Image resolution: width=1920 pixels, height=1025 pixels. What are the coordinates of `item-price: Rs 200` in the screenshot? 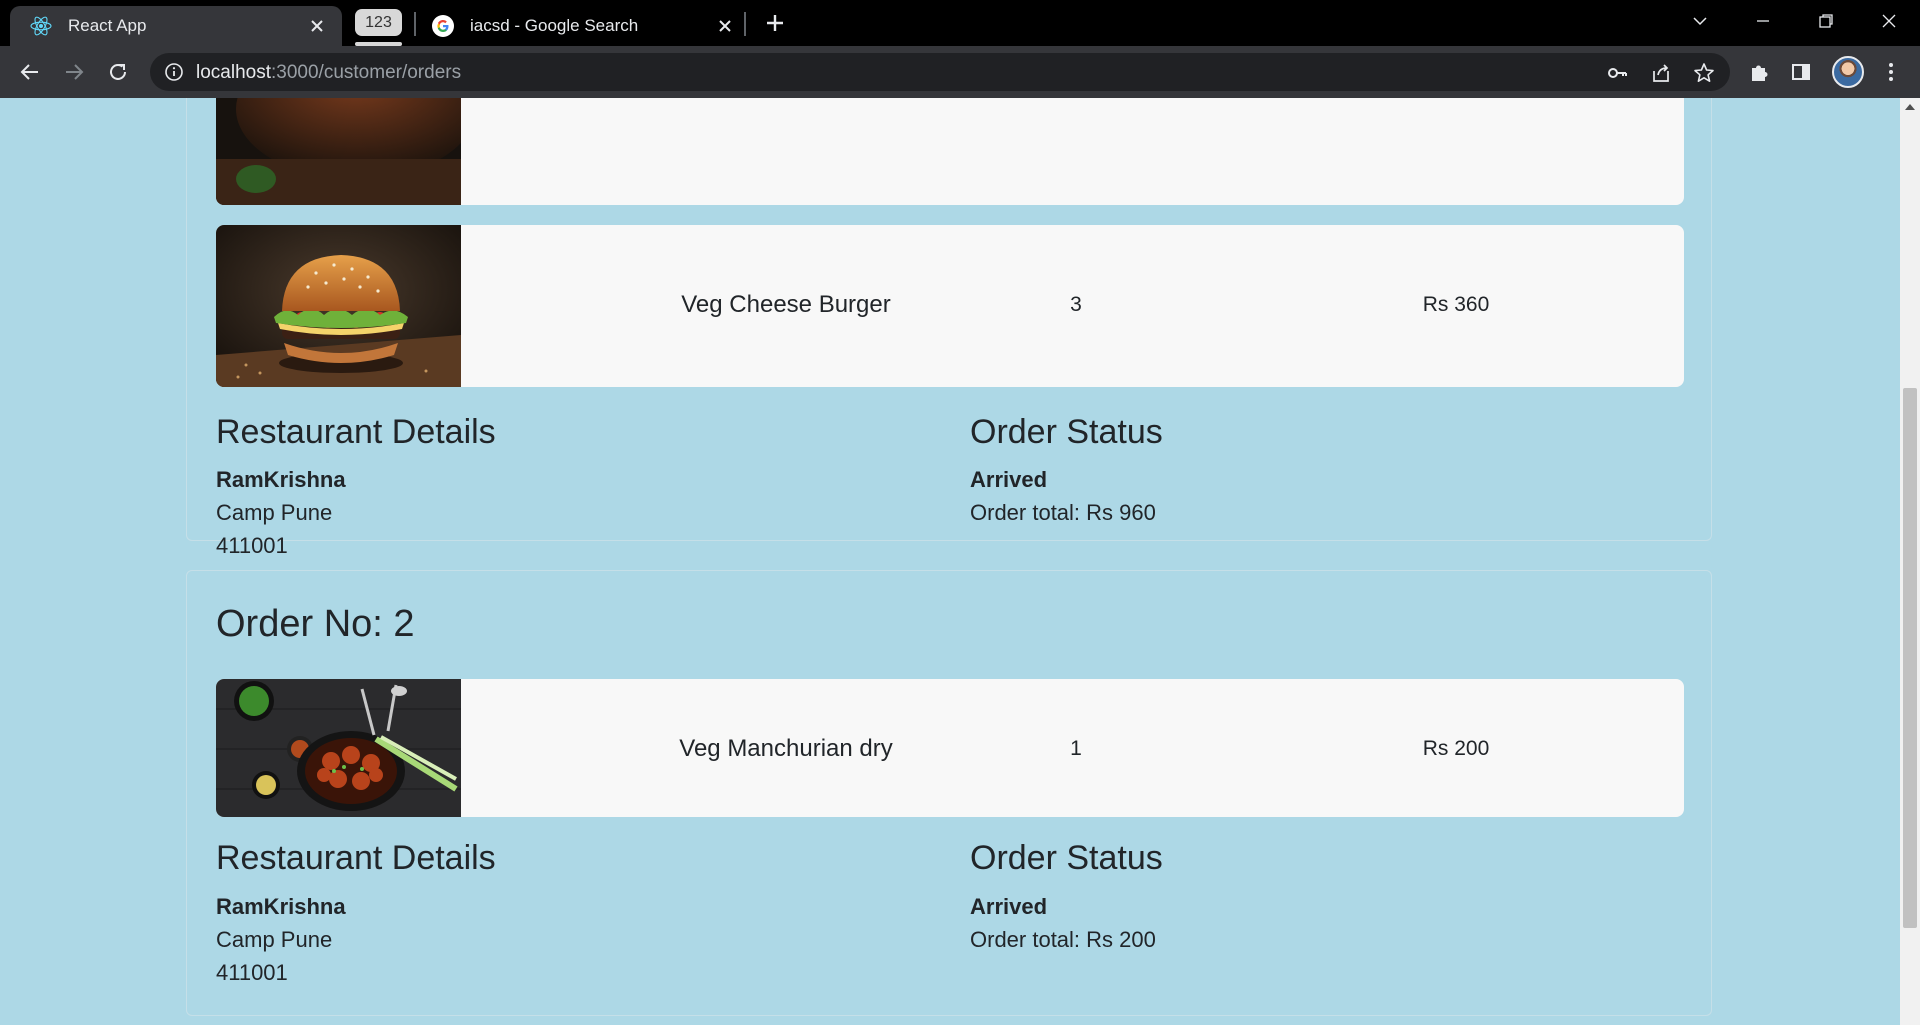 It's located at (1456, 748).